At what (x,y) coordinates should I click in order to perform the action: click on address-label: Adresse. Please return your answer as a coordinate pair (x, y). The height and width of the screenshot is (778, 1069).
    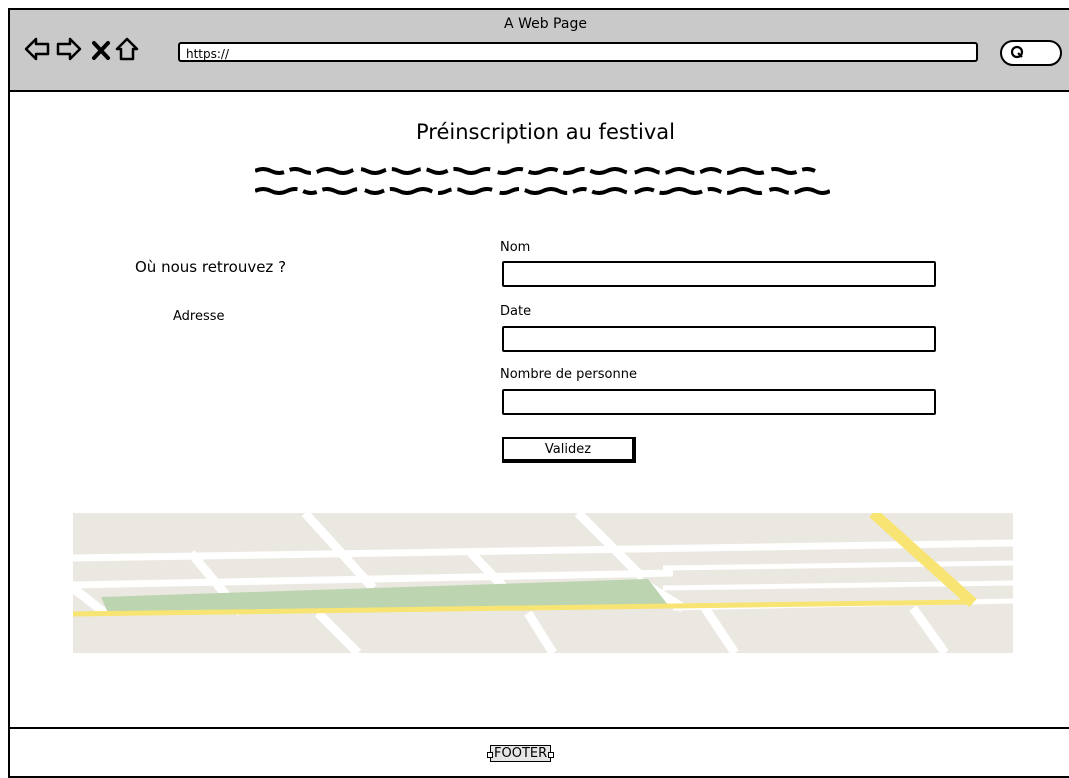
    Looking at the image, I should click on (199, 316).